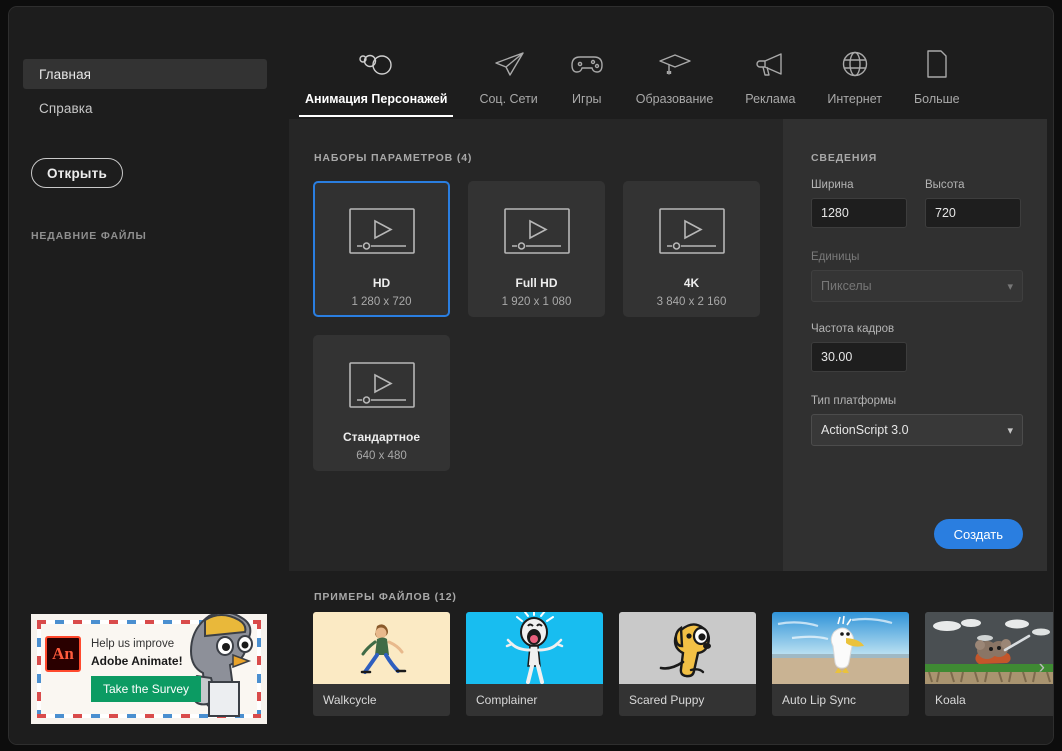 The image size is (1062, 751). Describe the element at coordinates (917, 430) in the screenshot. I see `platform-select: ActionScript 3.0 ▾` at that location.